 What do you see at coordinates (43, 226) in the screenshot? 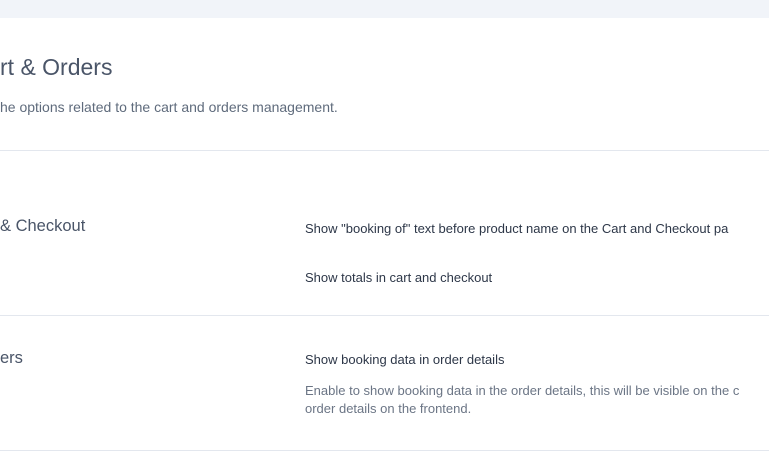
I see `section-title-cart-checkout: & Checkout` at bounding box center [43, 226].